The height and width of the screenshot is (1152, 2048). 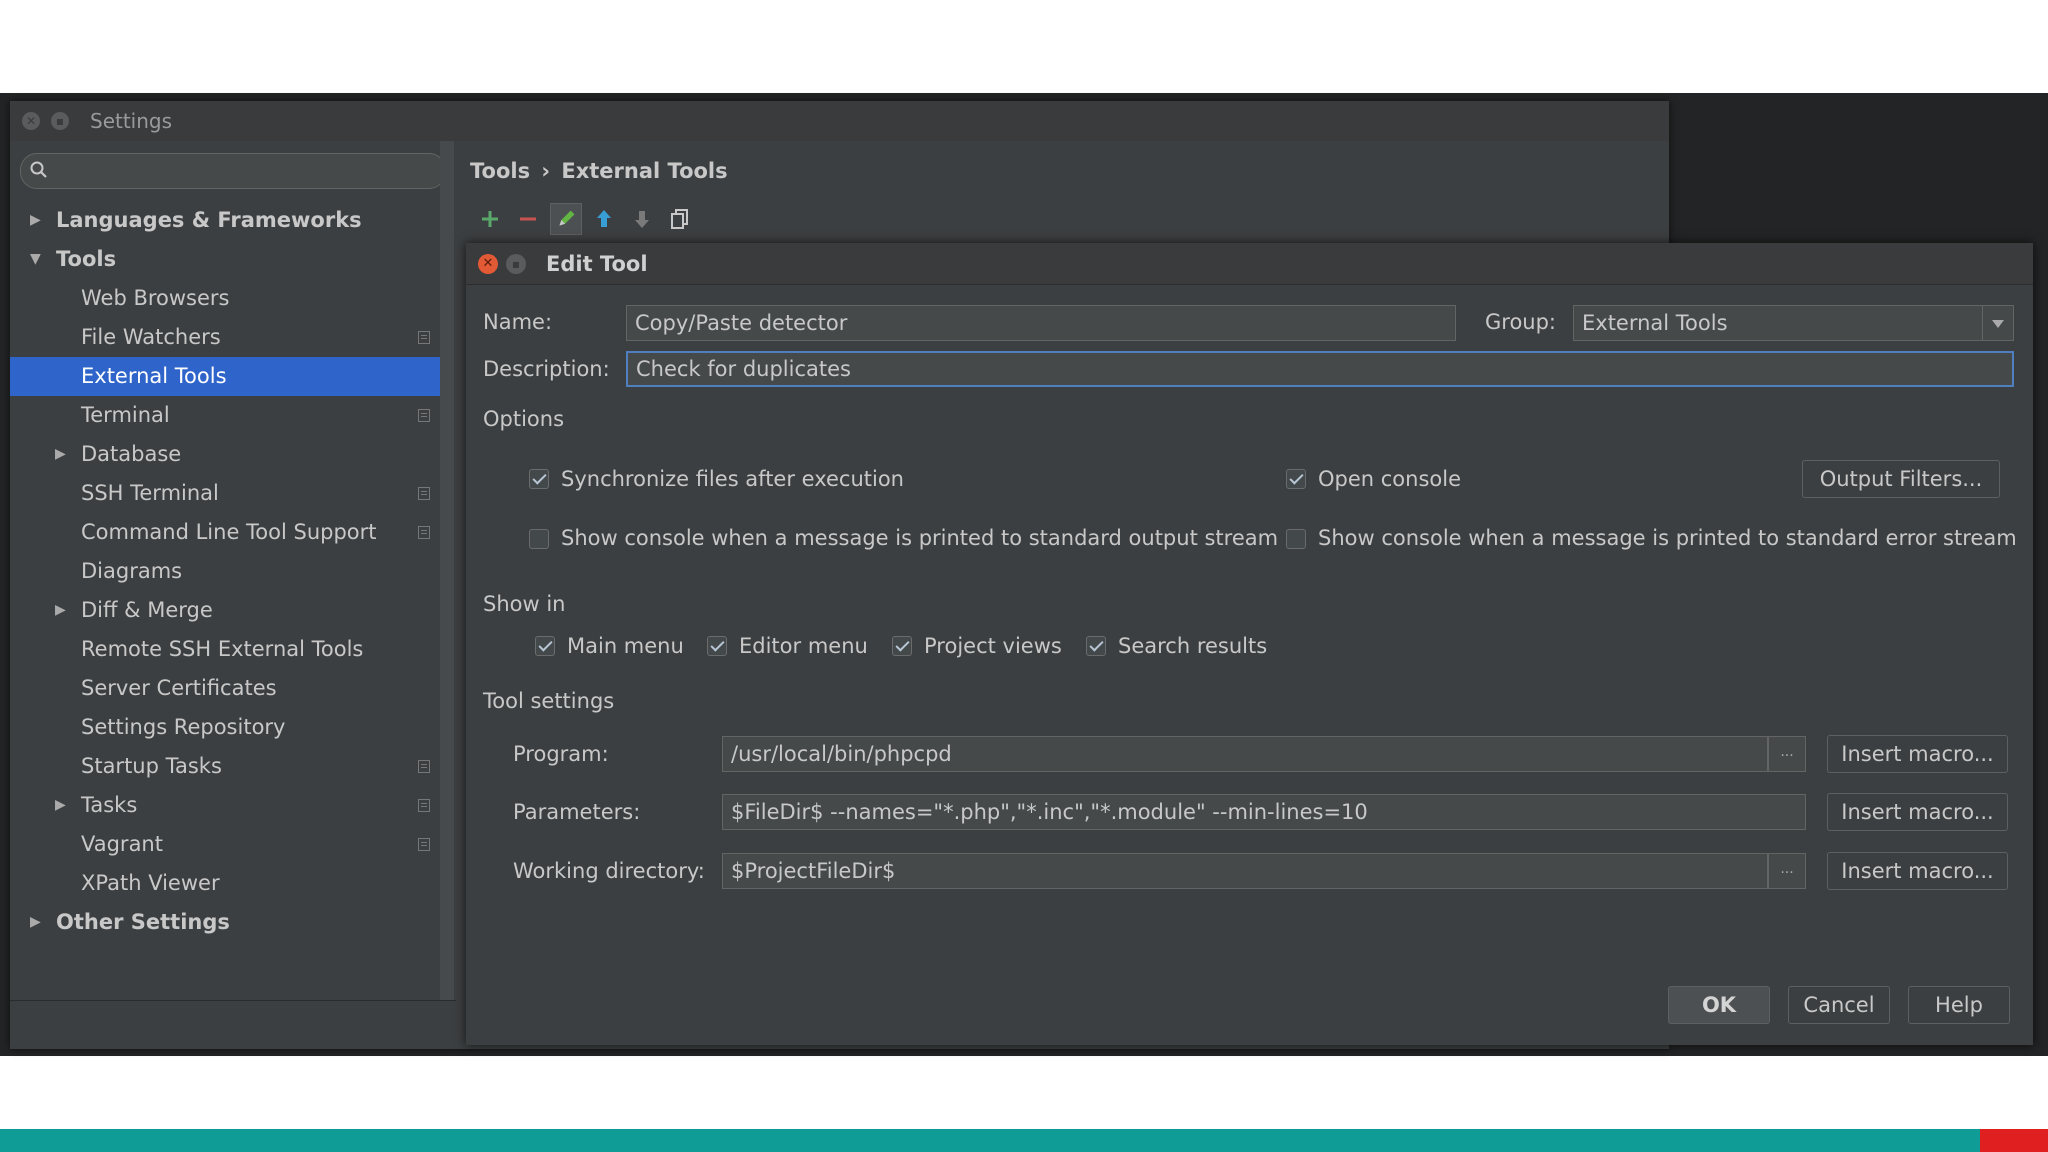 What do you see at coordinates (232, 376) in the screenshot?
I see `tree-item: External Tools` at bounding box center [232, 376].